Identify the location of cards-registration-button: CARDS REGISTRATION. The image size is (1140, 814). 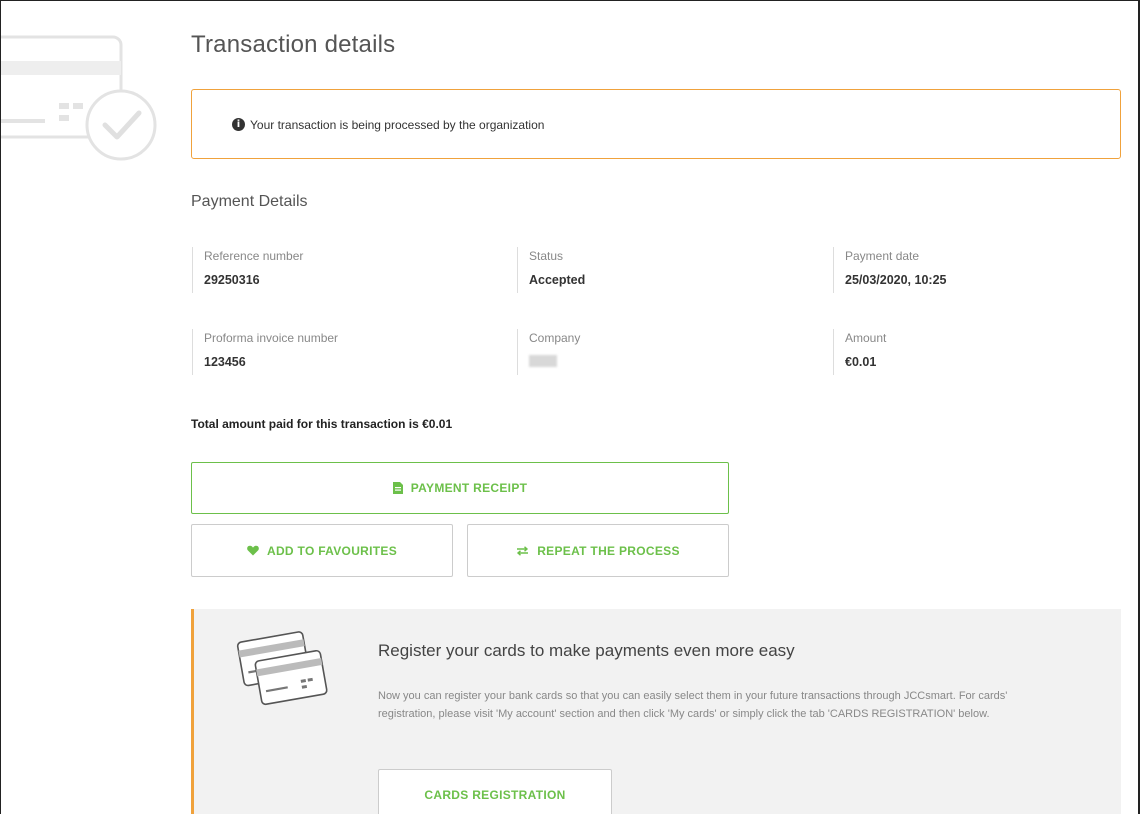
(495, 791).